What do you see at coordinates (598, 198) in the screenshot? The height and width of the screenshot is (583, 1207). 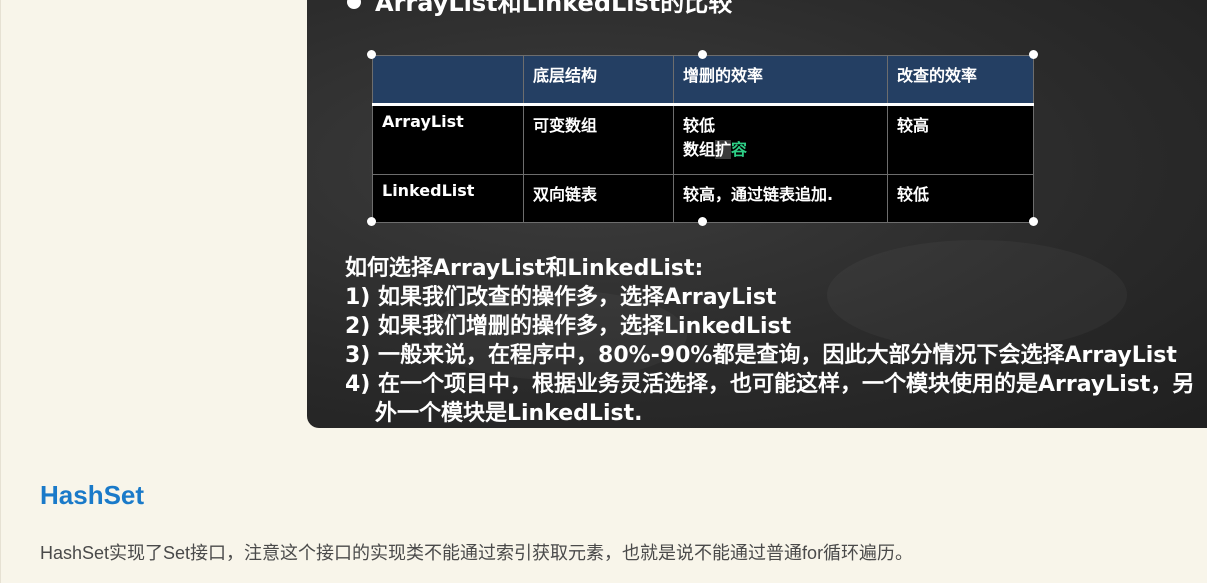 I see `table-cell: 双向链表` at bounding box center [598, 198].